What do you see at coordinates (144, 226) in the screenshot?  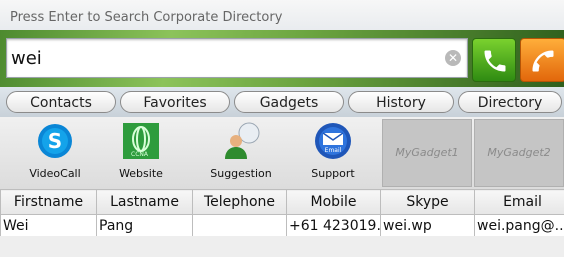 I see `cell-lastname: Pang` at bounding box center [144, 226].